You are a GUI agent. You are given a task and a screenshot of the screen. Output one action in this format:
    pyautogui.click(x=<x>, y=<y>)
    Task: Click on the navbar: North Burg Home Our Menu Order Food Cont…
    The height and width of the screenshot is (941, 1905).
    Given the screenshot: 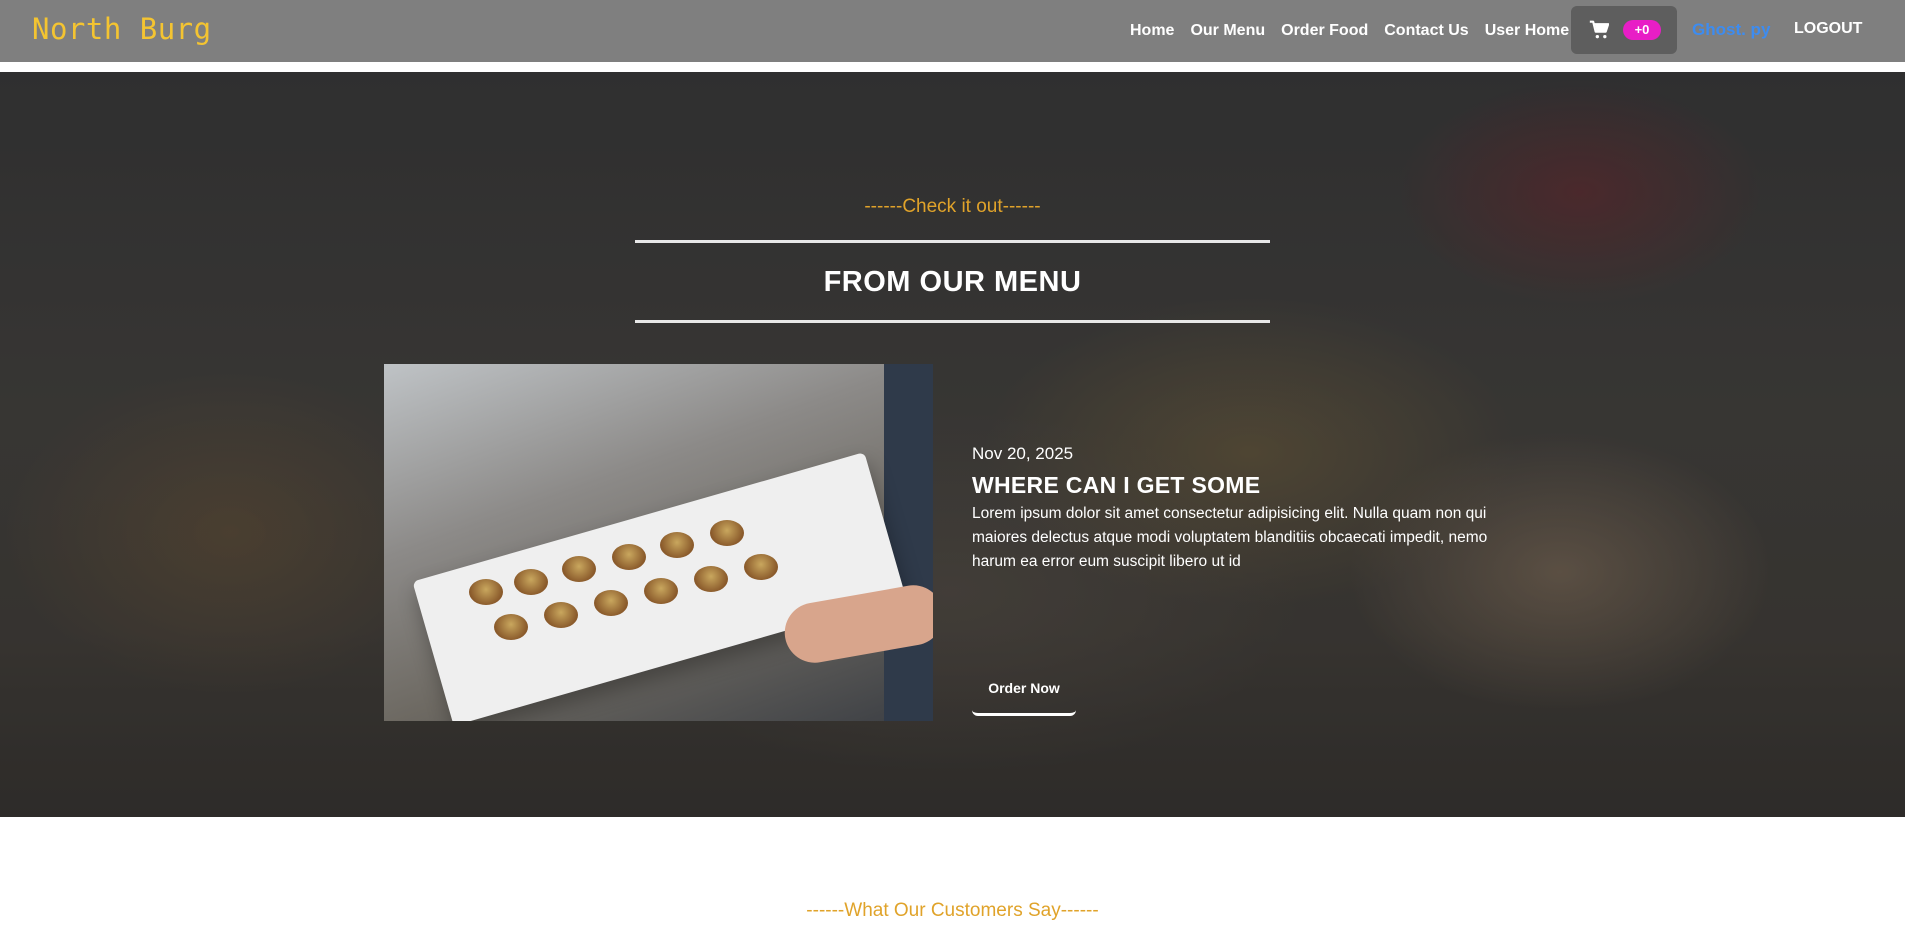 What is the action you would take?
    pyautogui.click(x=952, y=31)
    